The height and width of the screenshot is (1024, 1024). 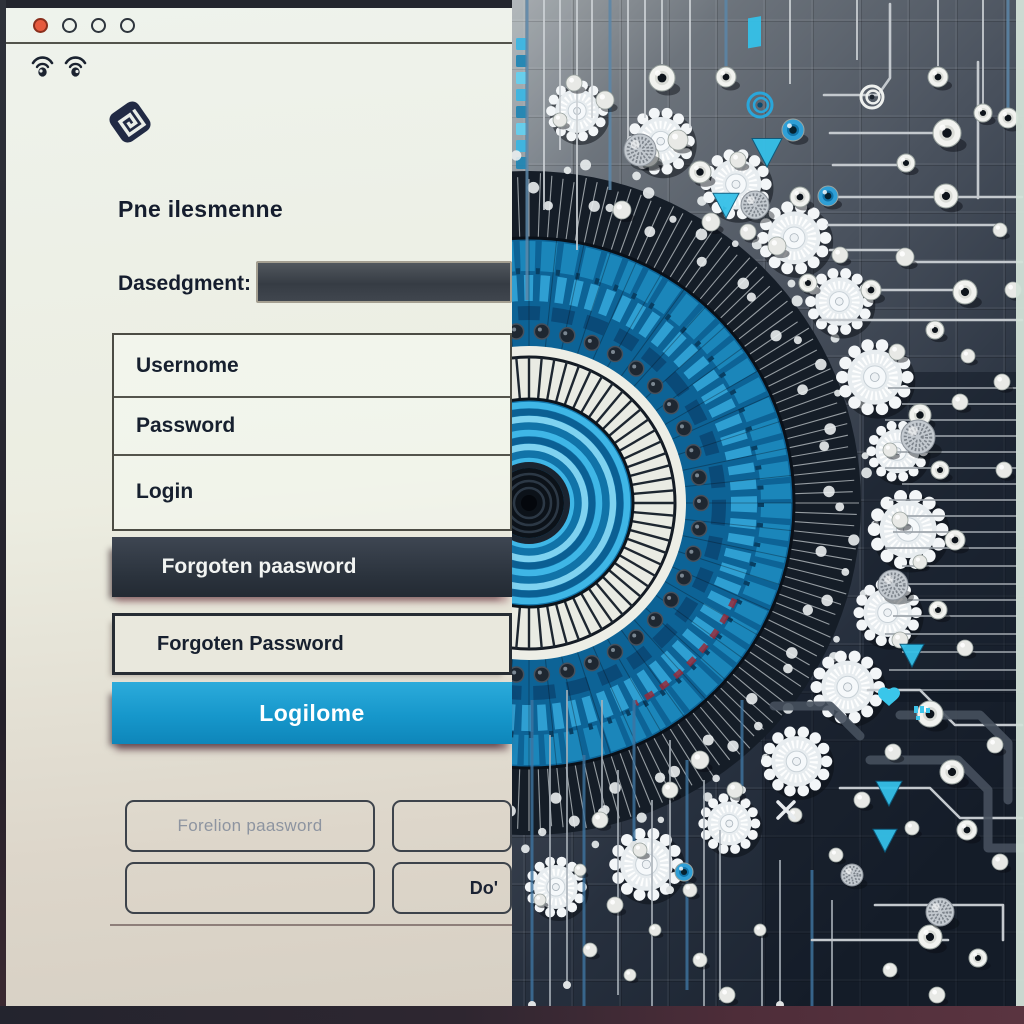 What do you see at coordinates (98, 25) in the screenshot?
I see `zoom-button` at bounding box center [98, 25].